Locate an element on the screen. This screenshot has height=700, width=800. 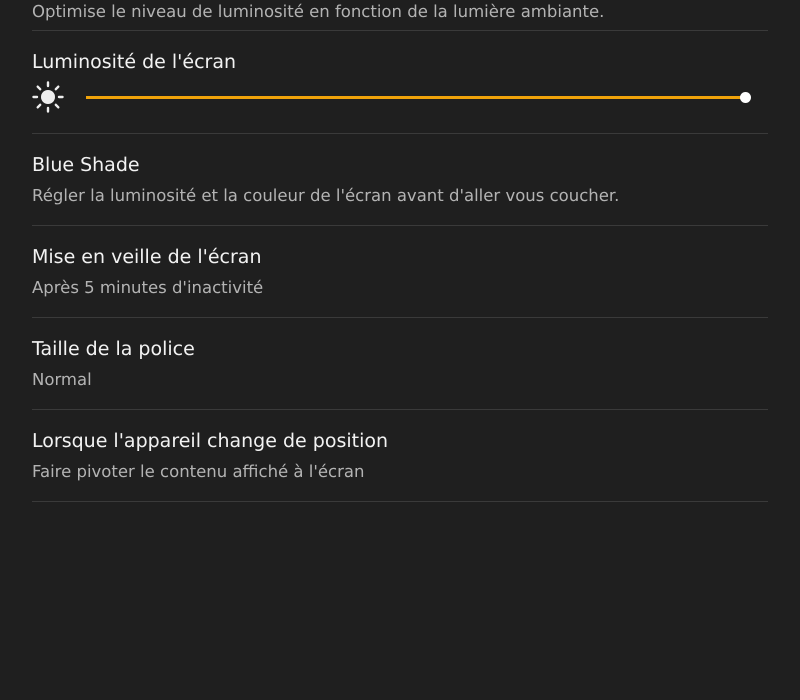
setting-title: Lorsque l'appareil change de position is located at coordinates (210, 441).